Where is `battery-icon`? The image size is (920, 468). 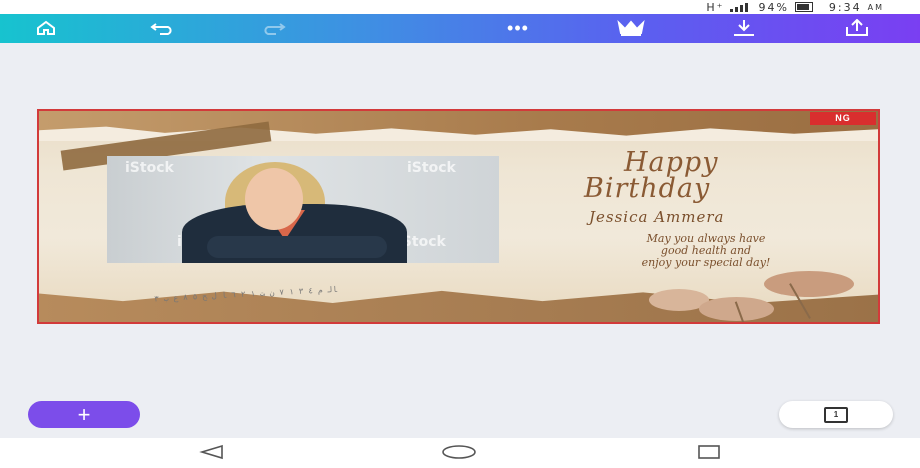 battery-icon is located at coordinates (803, 7).